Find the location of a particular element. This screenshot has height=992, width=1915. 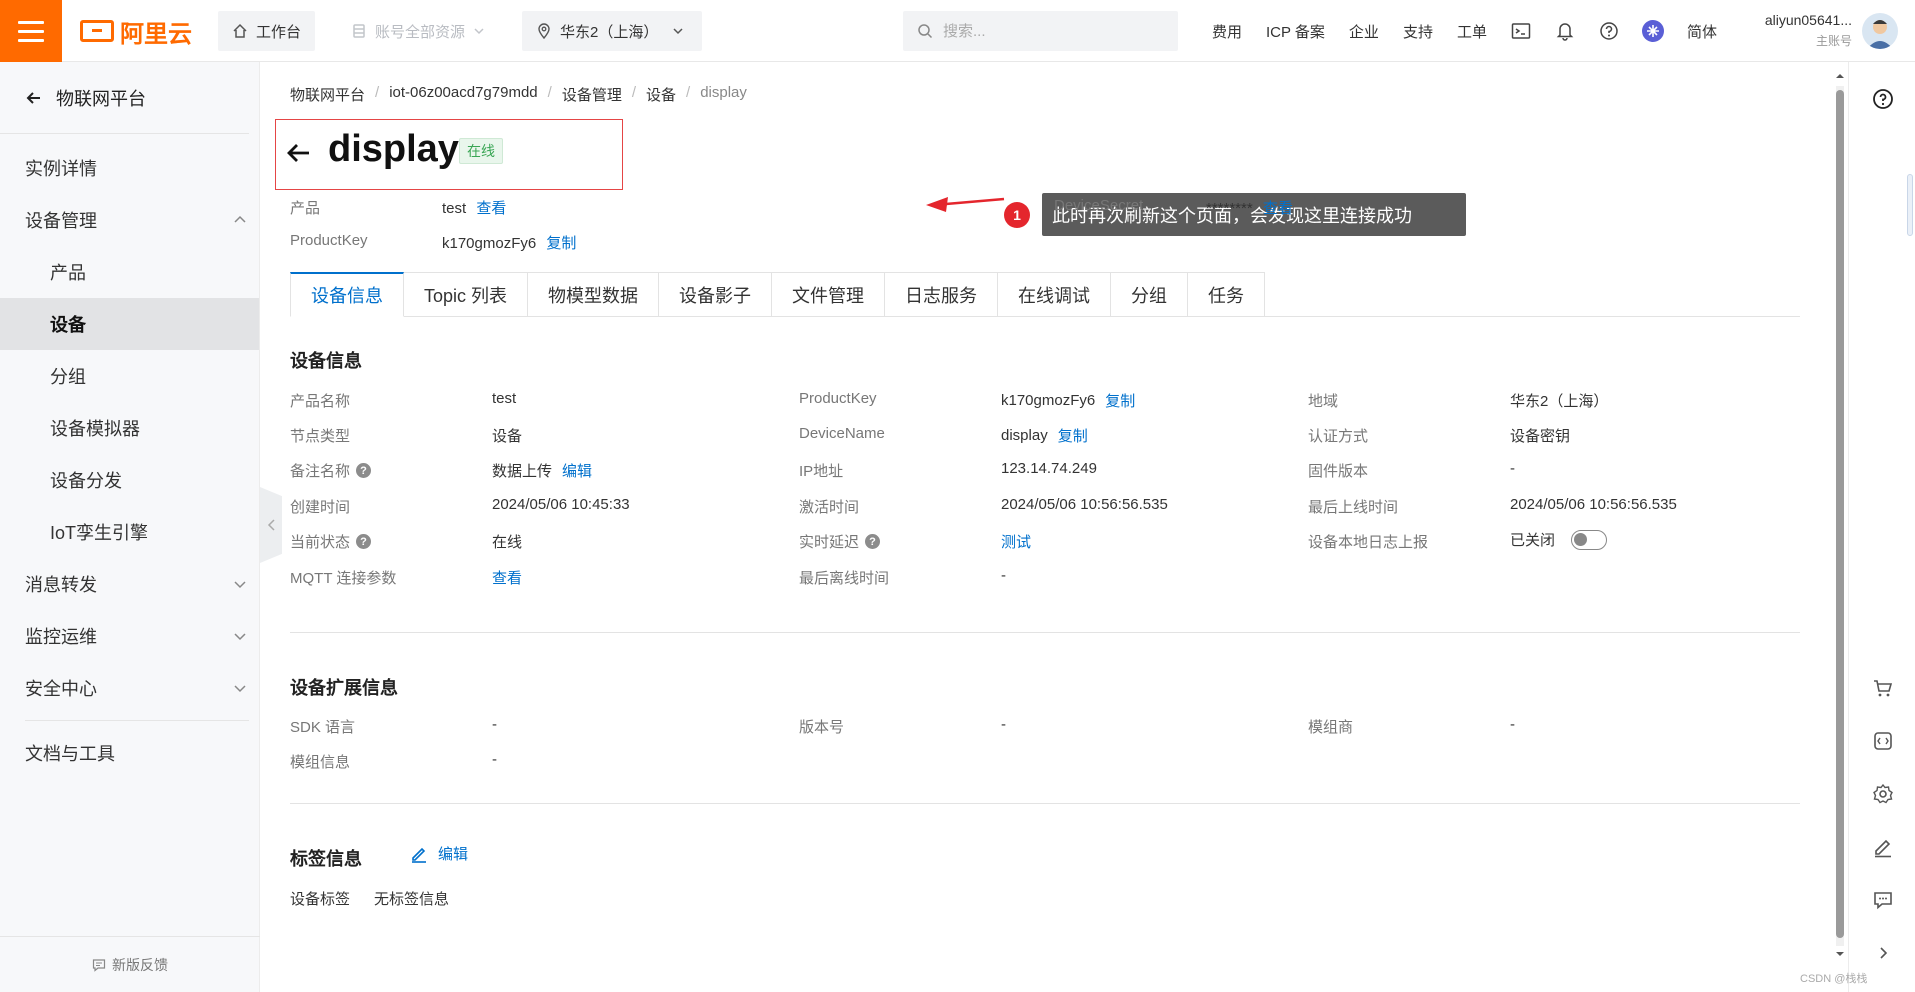

sidebar-item-device-simulator: 设备模拟器 is located at coordinates (129, 428).